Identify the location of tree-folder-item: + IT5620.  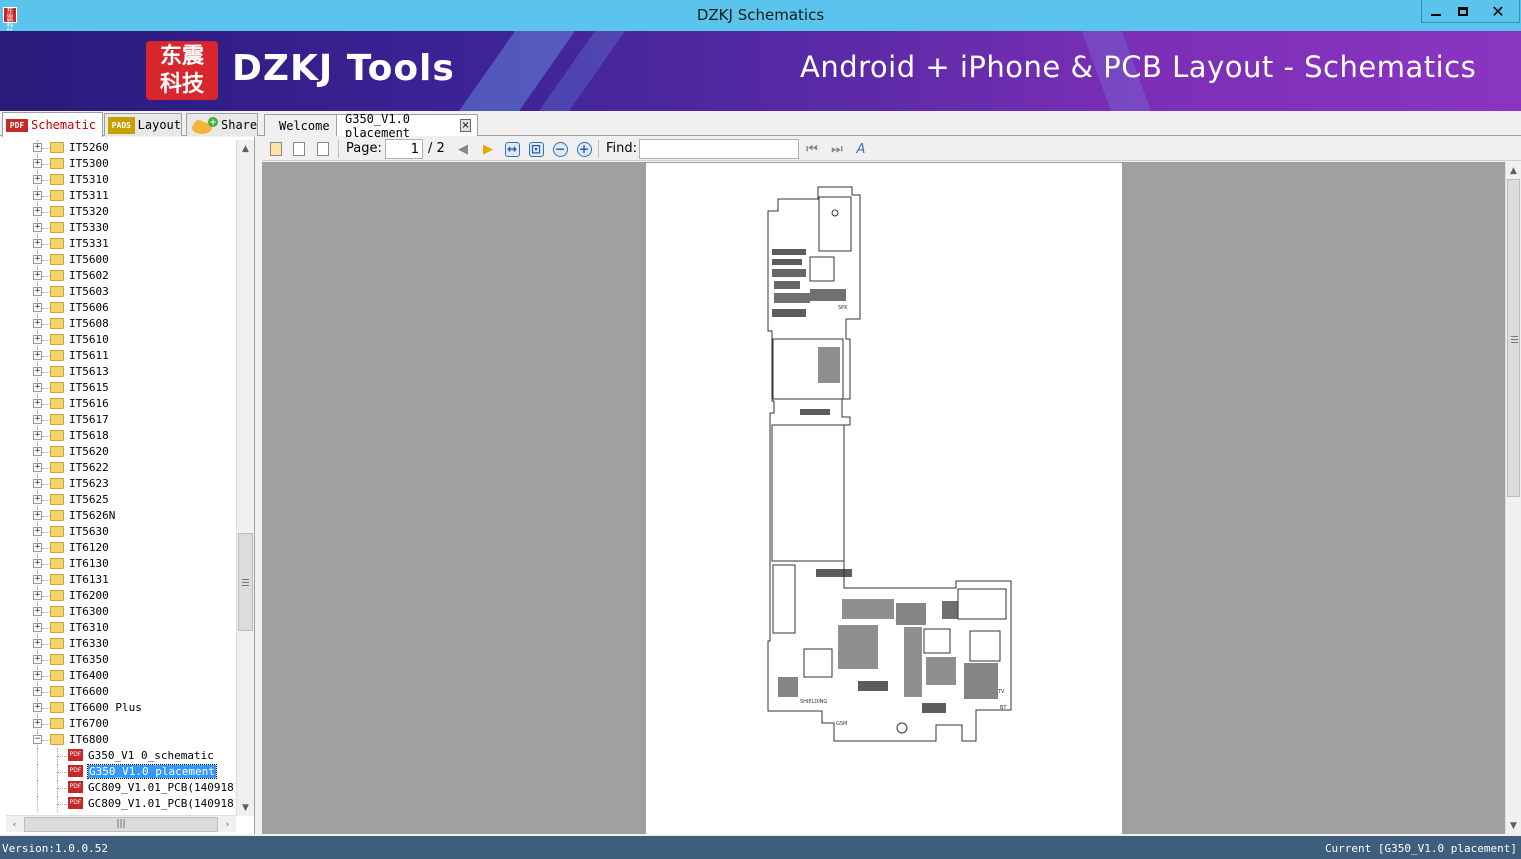
(118, 452).